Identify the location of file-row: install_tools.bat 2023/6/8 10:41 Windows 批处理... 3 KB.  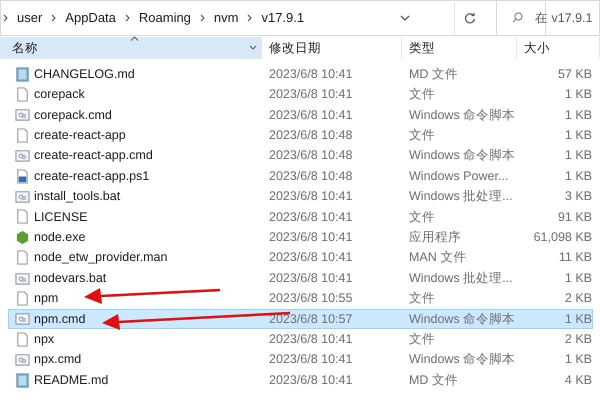
(300, 196).